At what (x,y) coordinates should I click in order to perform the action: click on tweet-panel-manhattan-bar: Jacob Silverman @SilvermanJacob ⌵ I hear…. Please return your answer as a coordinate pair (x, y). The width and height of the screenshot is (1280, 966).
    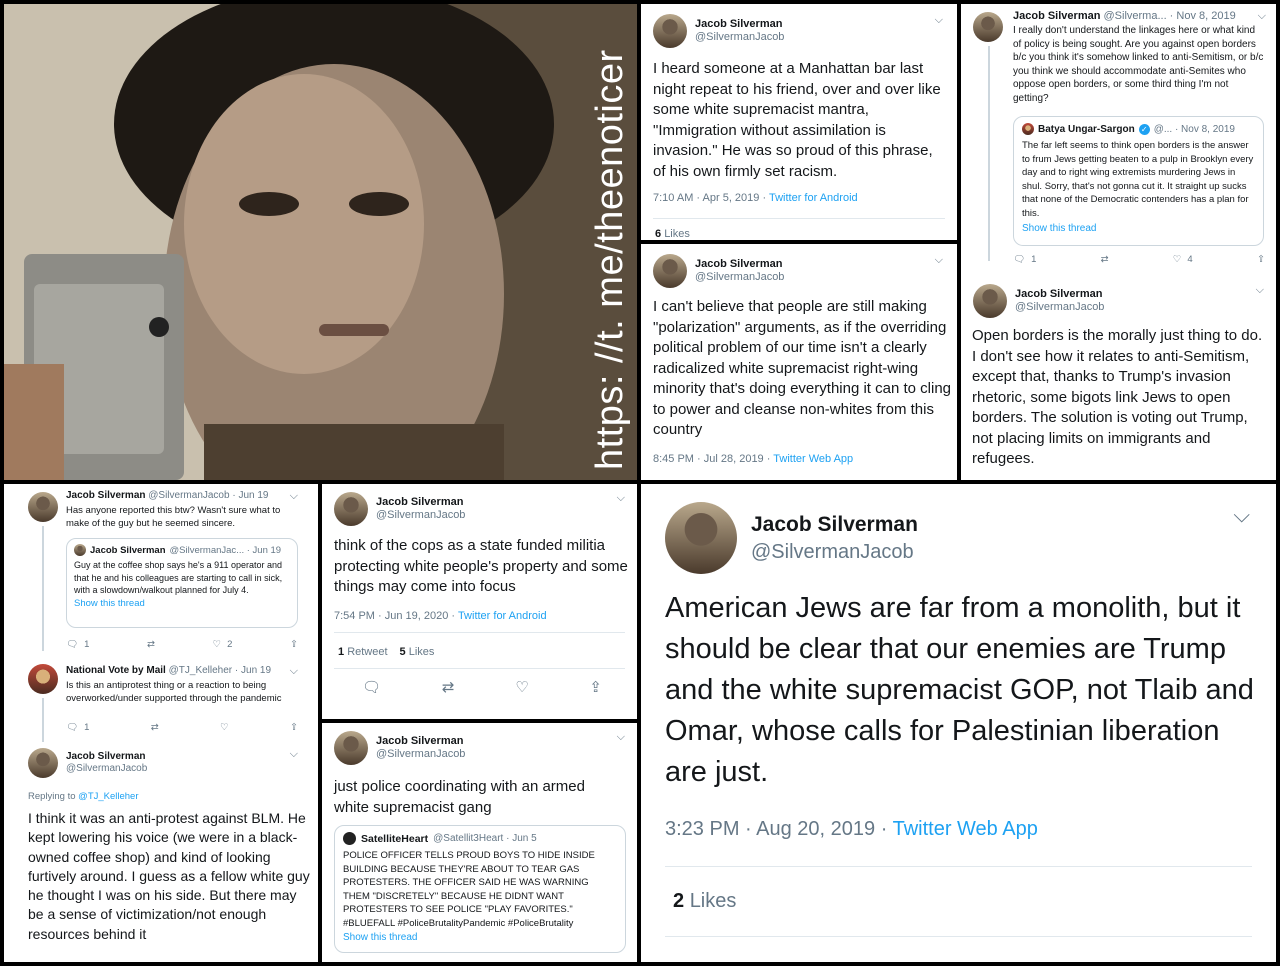
    Looking at the image, I should click on (799, 122).